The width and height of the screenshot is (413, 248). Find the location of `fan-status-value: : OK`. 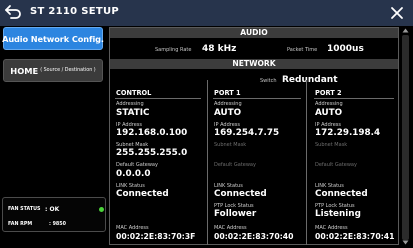

fan-status-value: : OK is located at coordinates (52, 209).